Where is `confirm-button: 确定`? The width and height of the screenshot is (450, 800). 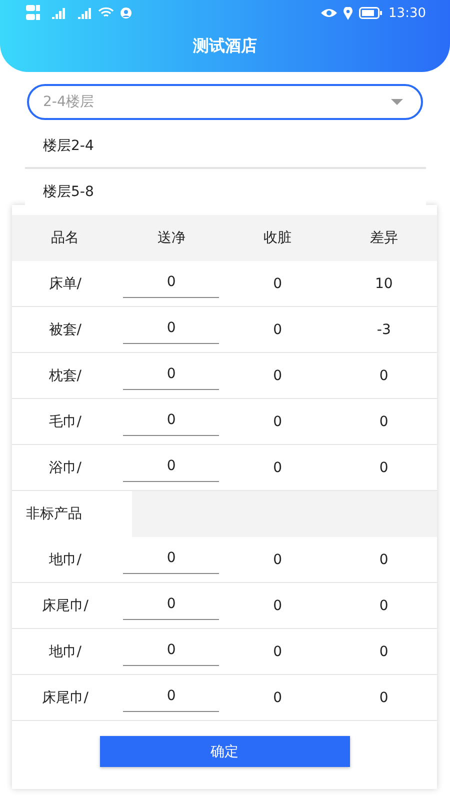 confirm-button: 确定 is located at coordinates (225, 751).